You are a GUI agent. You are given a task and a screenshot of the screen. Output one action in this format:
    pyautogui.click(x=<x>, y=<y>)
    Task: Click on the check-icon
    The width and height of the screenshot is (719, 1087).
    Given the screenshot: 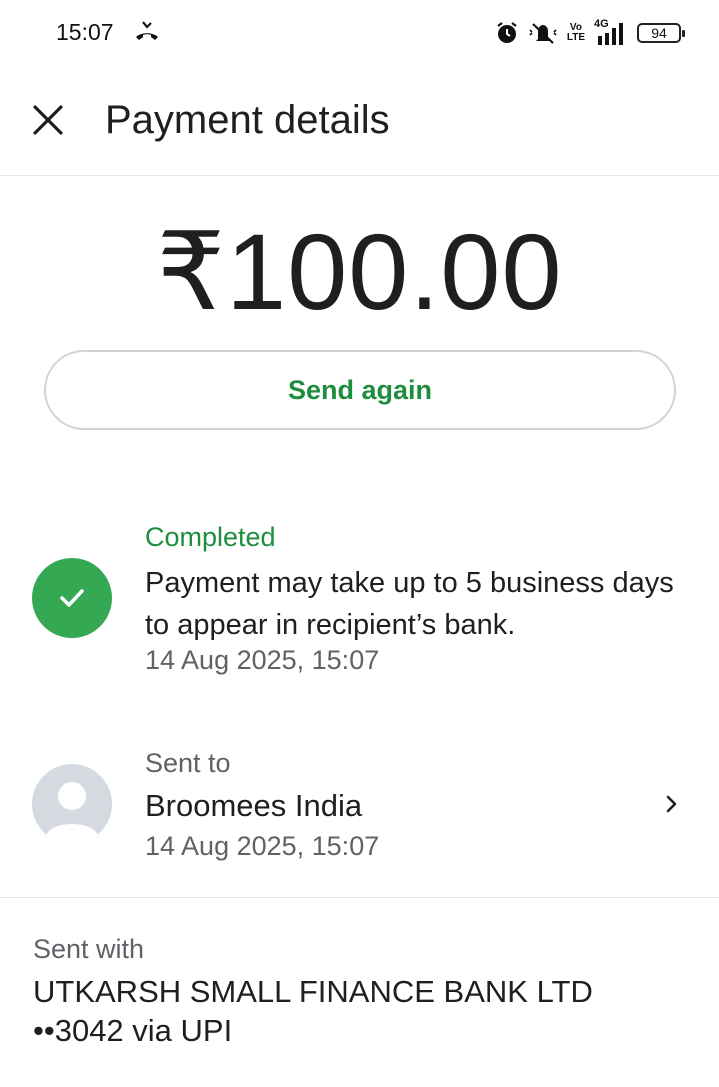 What is the action you would take?
    pyautogui.click(x=72, y=598)
    